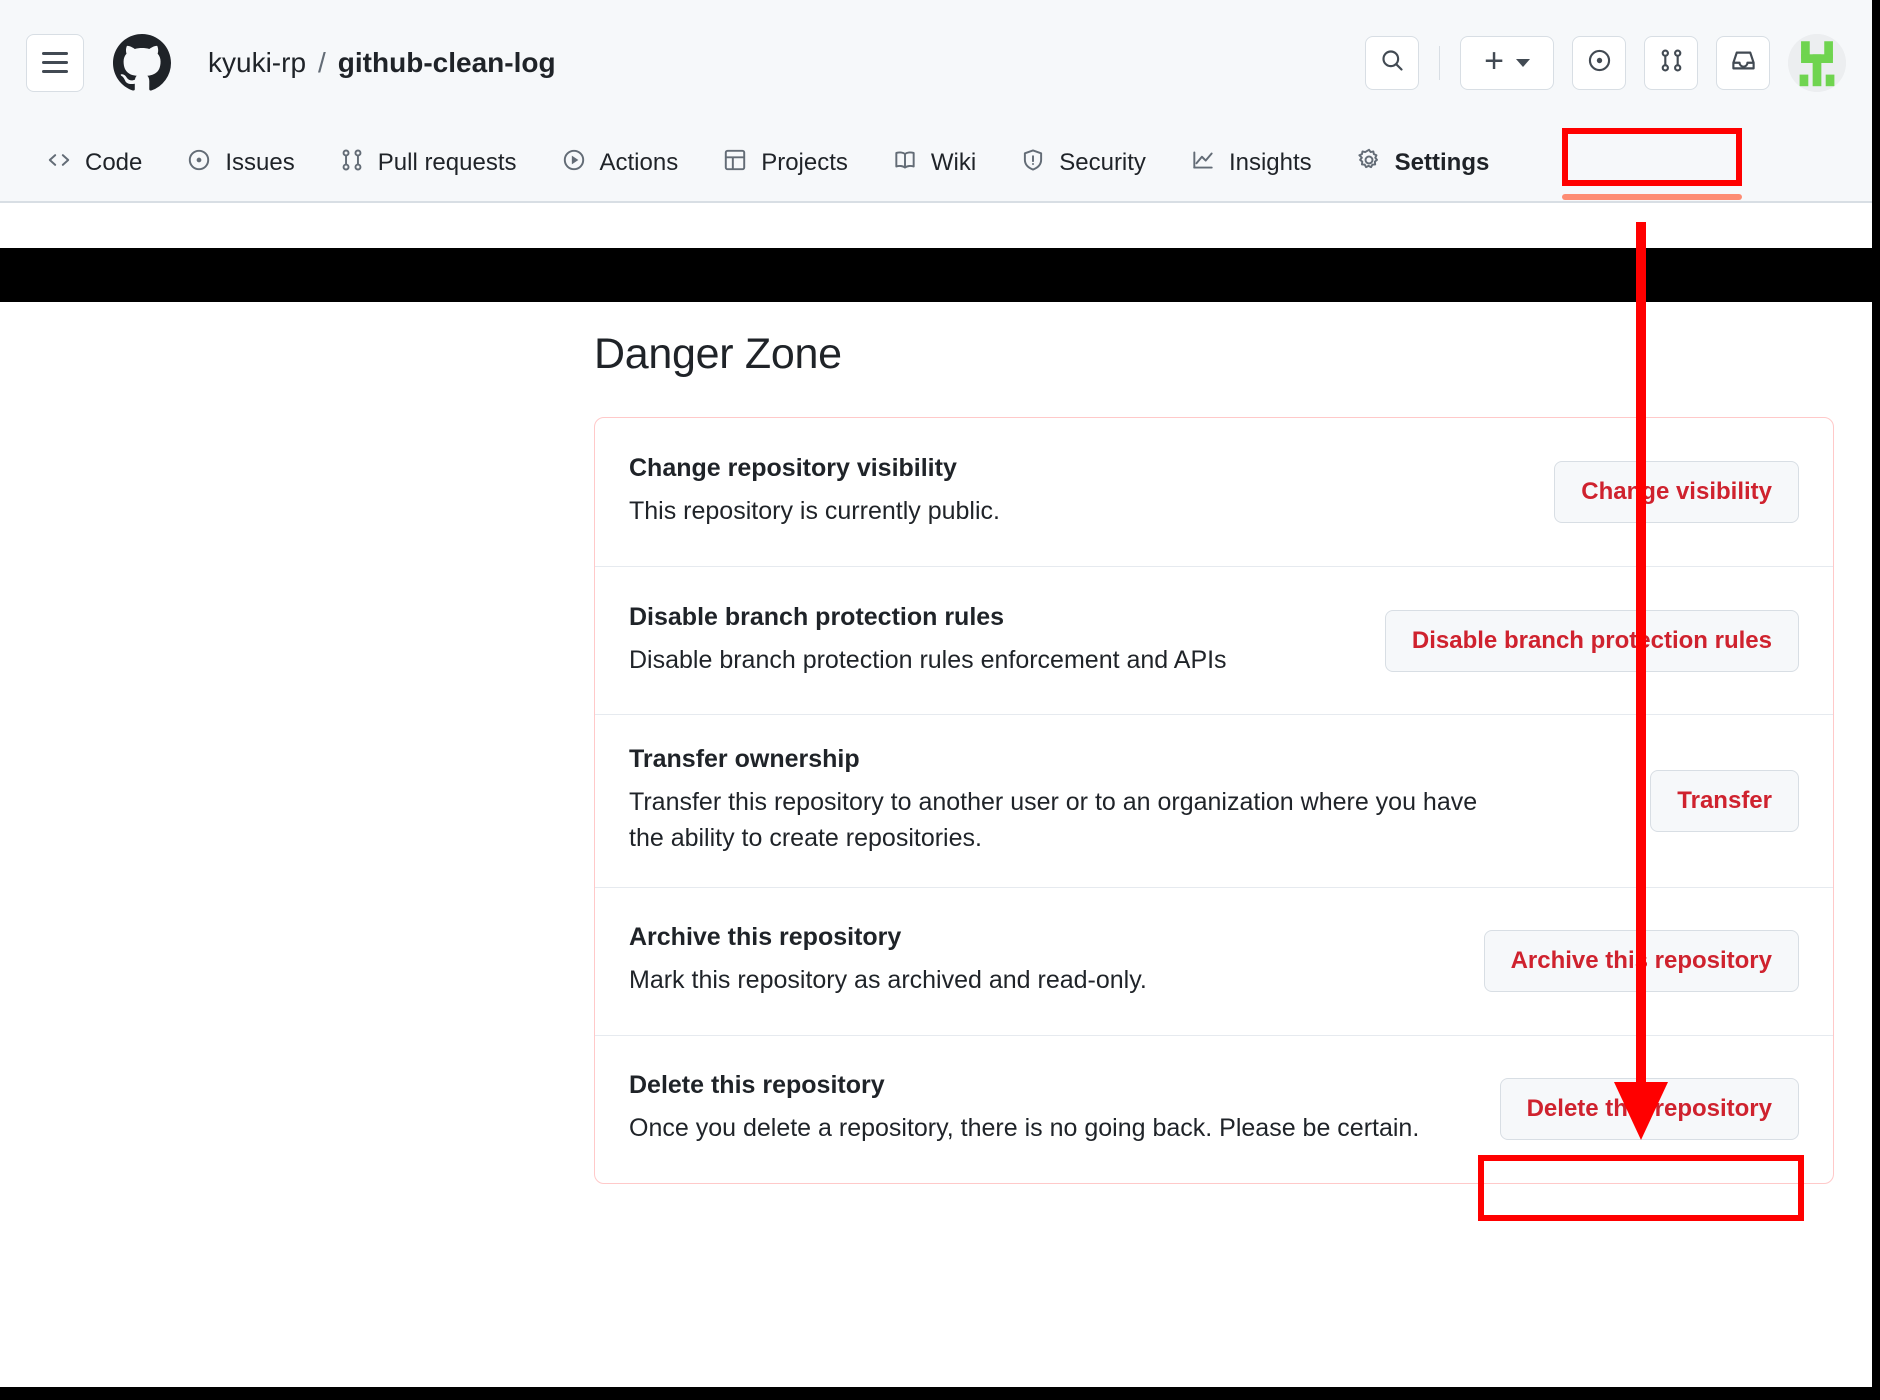 The image size is (1880, 1400). I want to click on gear-icon, so click(1369, 163).